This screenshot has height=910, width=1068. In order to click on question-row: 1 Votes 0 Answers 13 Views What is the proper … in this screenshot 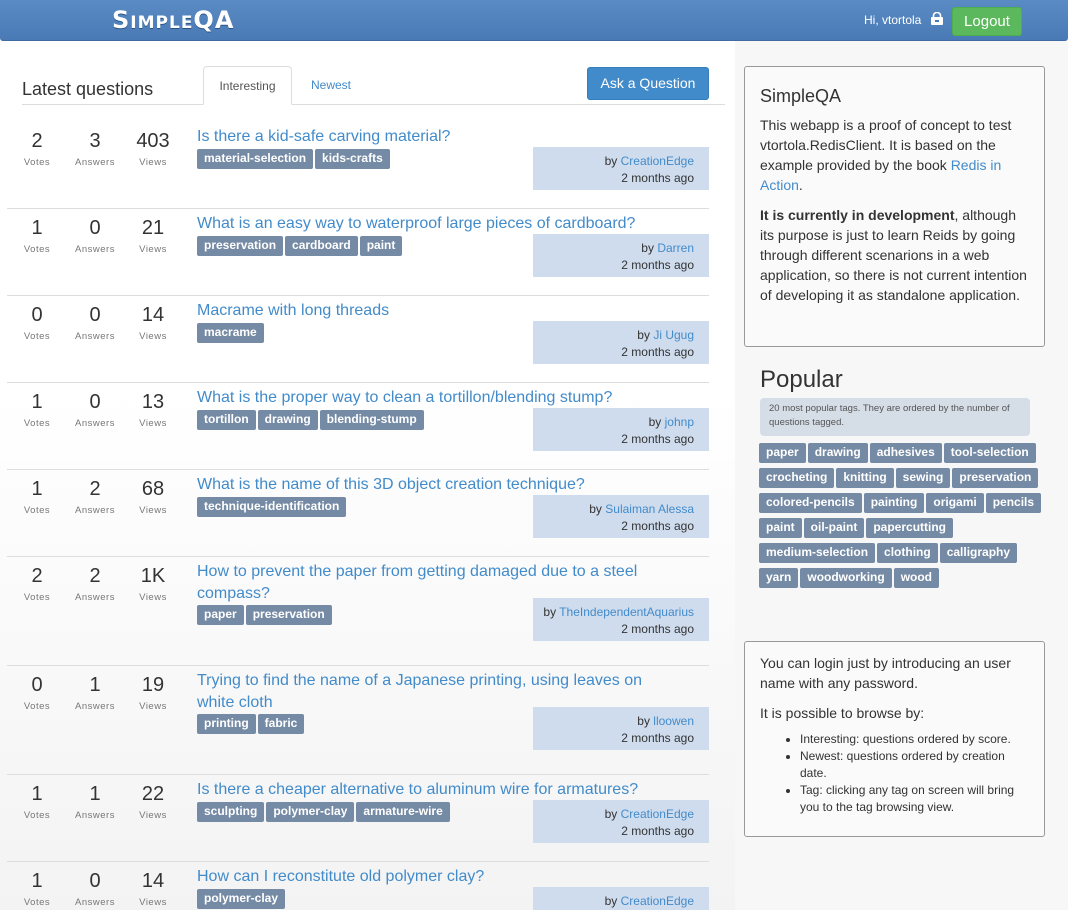, I will do `click(358, 426)`.